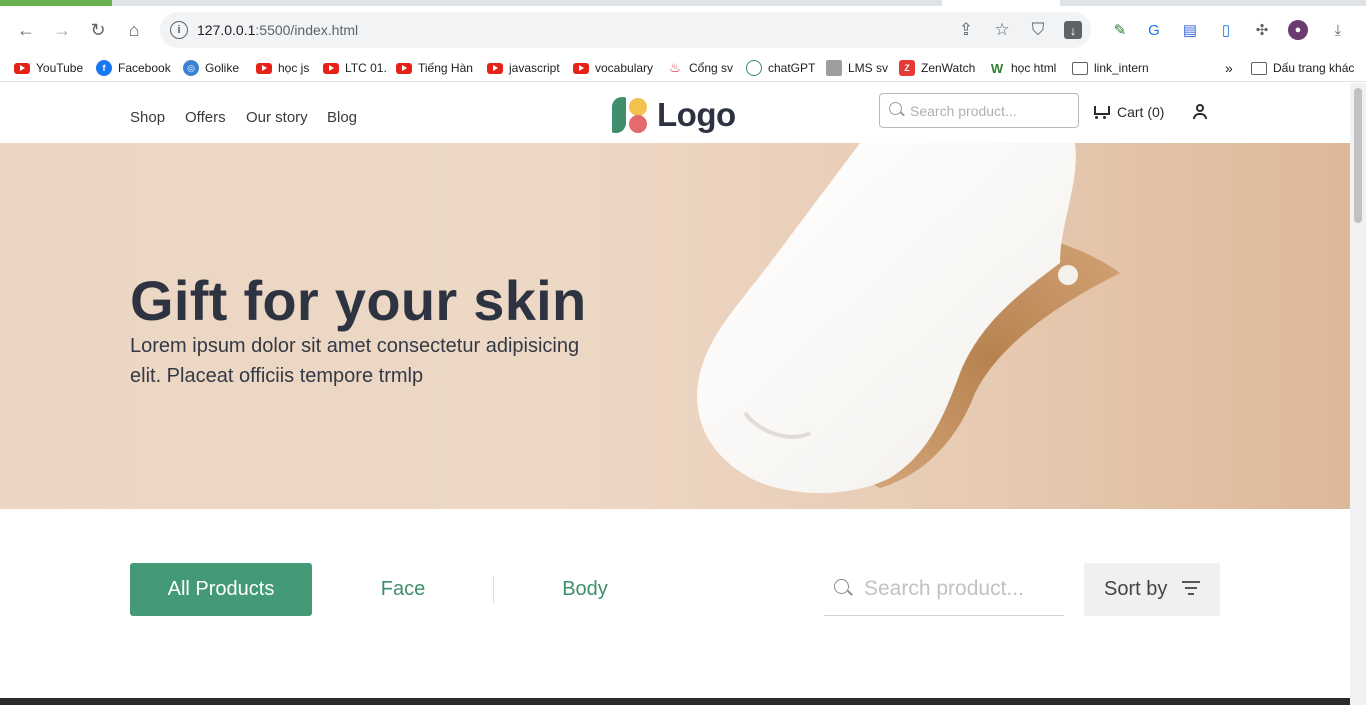 The width and height of the screenshot is (1366, 705). What do you see at coordinates (966, 30) in the screenshot?
I see `share-icon: ⇪` at bounding box center [966, 30].